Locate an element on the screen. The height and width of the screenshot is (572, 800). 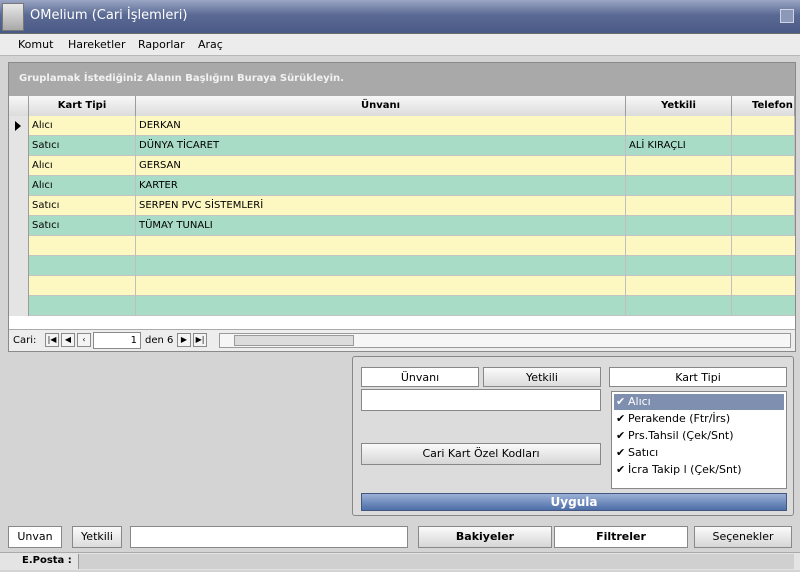
cell-unvan: TÜMAY TUNALI is located at coordinates (381, 226).